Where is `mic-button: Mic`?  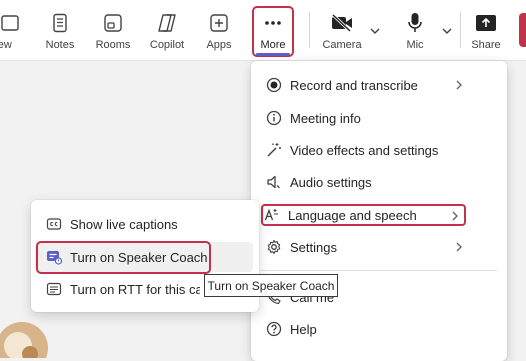
mic-button: Mic is located at coordinates (415, 30).